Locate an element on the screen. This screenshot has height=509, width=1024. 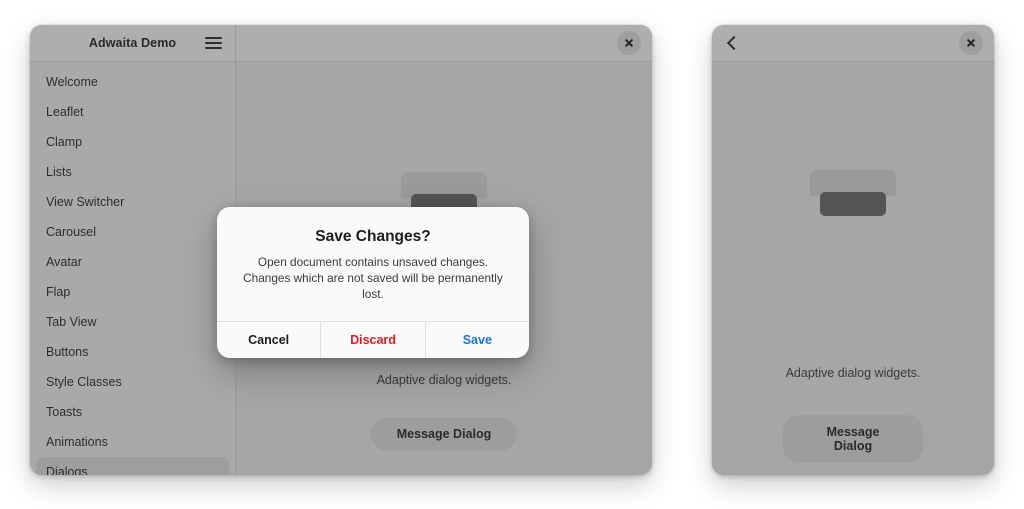
sidebar-item-dialogs: Dialogs is located at coordinates (132, 466).